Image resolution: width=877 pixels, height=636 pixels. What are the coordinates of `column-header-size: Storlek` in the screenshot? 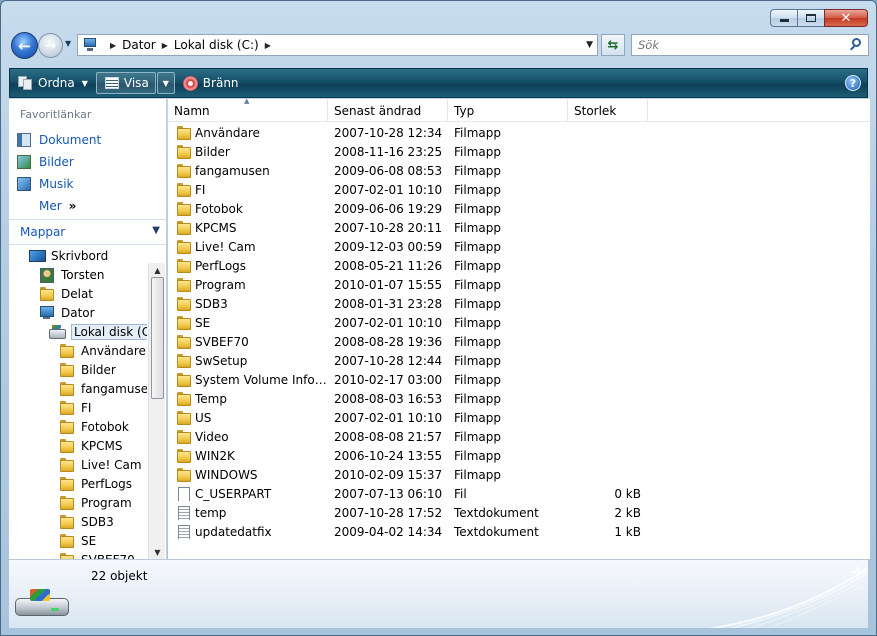 It's located at (608, 110).